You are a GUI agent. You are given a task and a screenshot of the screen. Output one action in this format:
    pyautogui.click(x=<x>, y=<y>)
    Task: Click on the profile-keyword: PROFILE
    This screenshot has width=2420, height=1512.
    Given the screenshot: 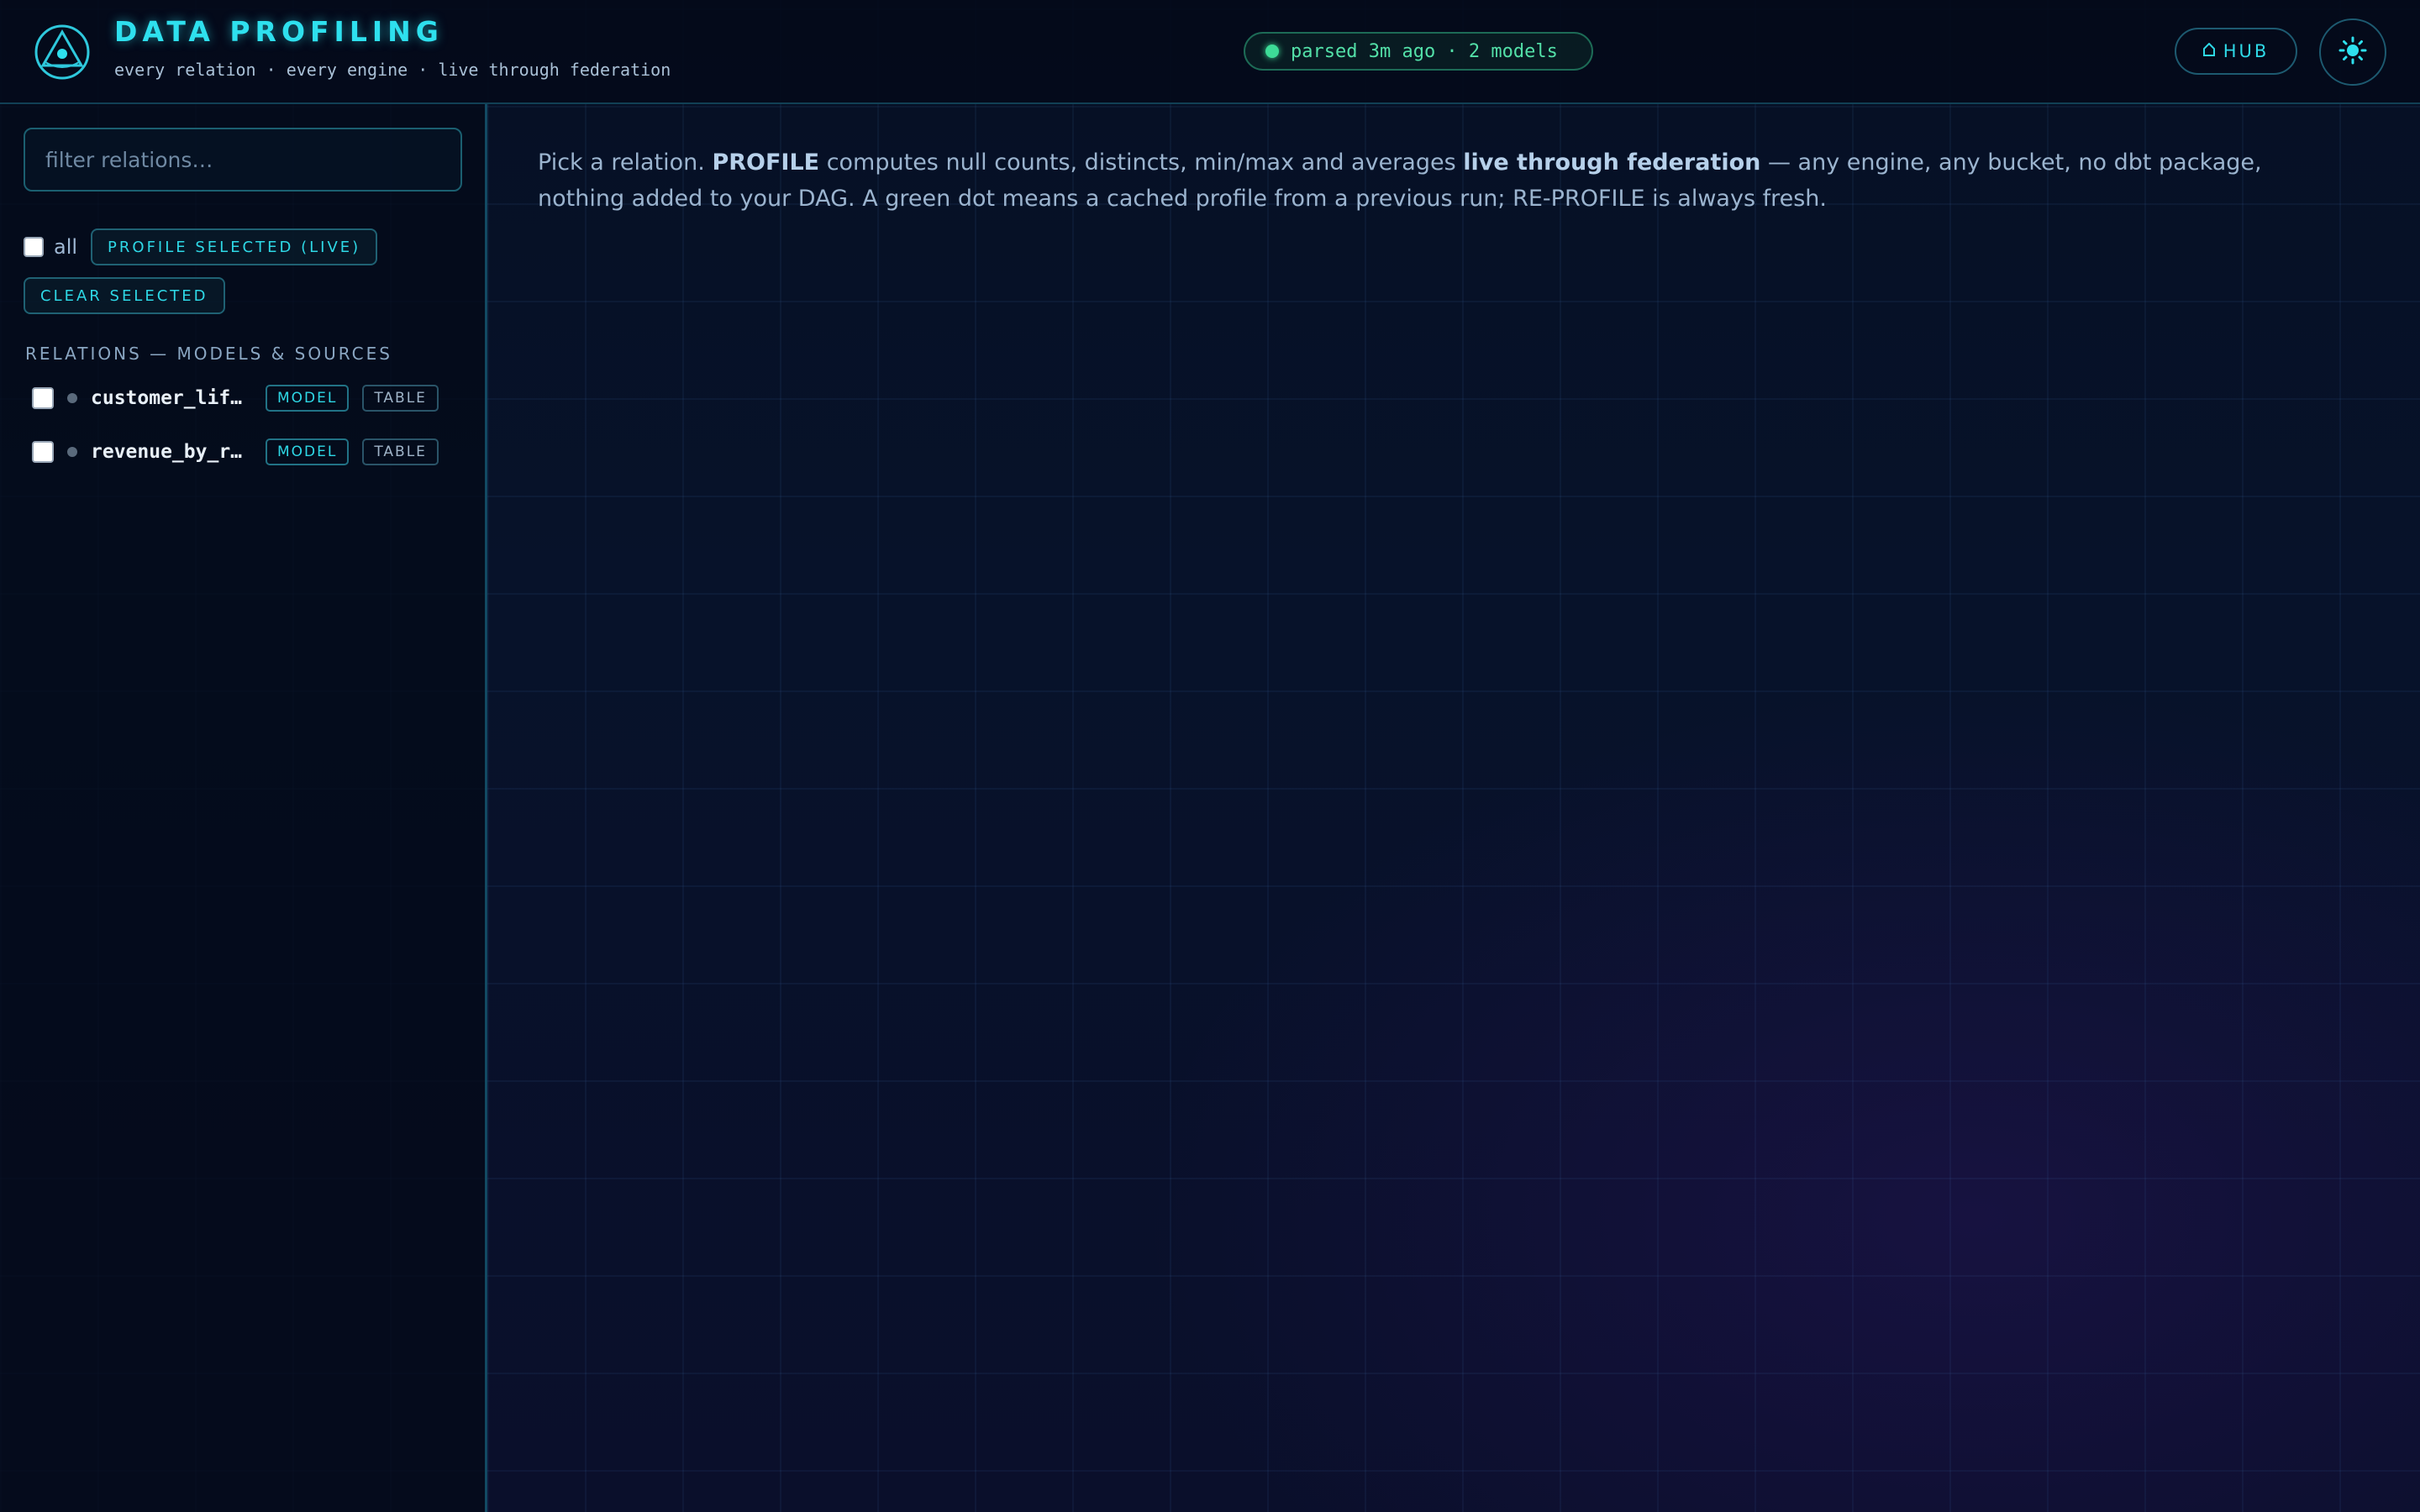 What is the action you would take?
    pyautogui.click(x=766, y=163)
    